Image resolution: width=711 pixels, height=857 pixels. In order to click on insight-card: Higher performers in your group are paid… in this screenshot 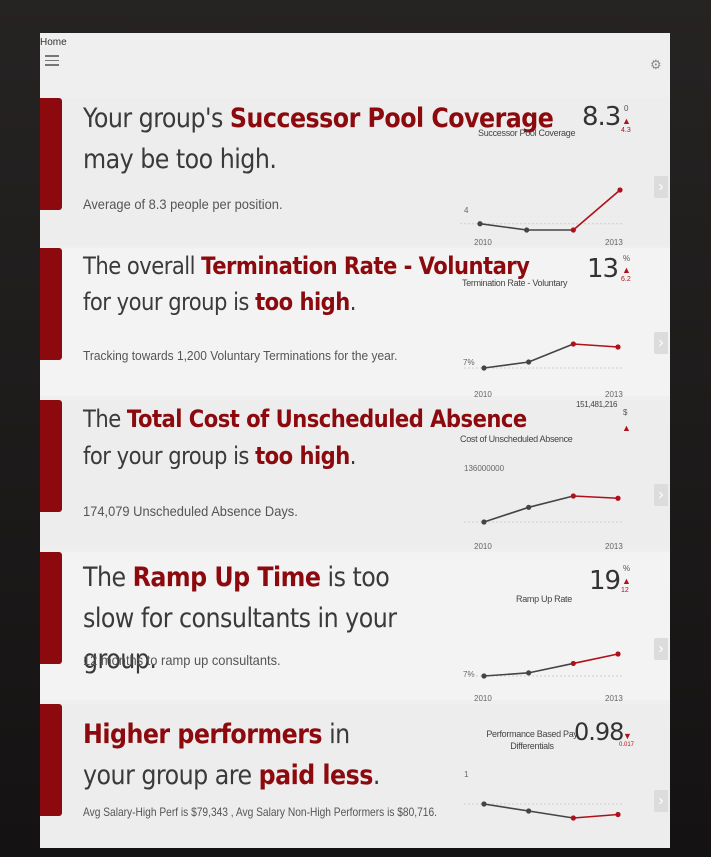, I will do `click(355, 776)`.